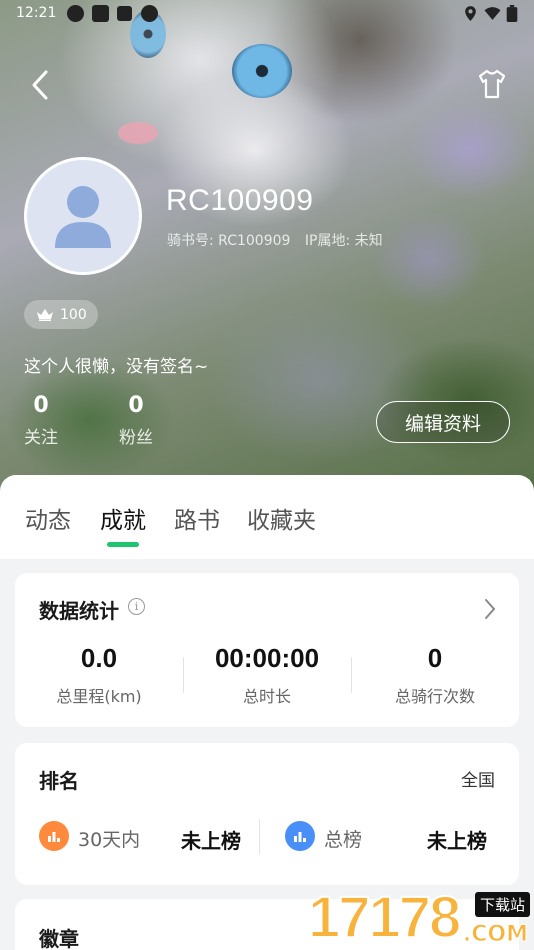 The width and height of the screenshot is (534, 950). What do you see at coordinates (457, 839) in the screenshot?
I see `rank-total-value: 未上榜` at bounding box center [457, 839].